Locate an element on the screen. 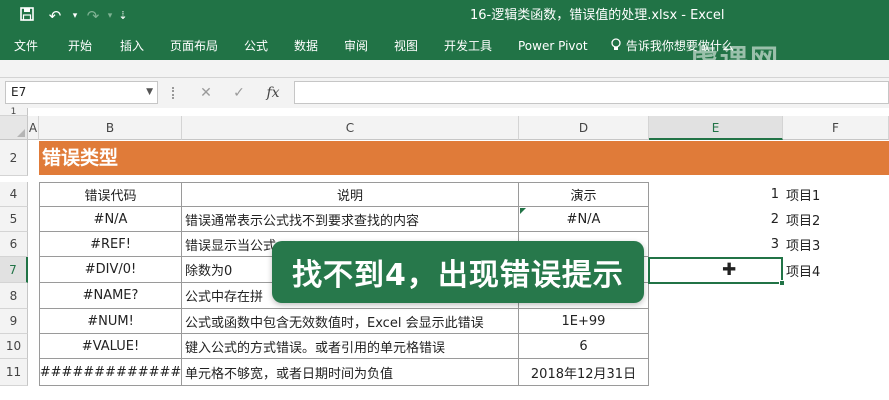 Image resolution: width=889 pixels, height=400 pixels. fill-handle is located at coordinates (782, 283).